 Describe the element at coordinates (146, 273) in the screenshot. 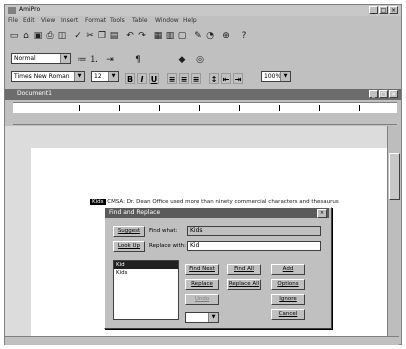

I see `list-item: Kids` at that location.